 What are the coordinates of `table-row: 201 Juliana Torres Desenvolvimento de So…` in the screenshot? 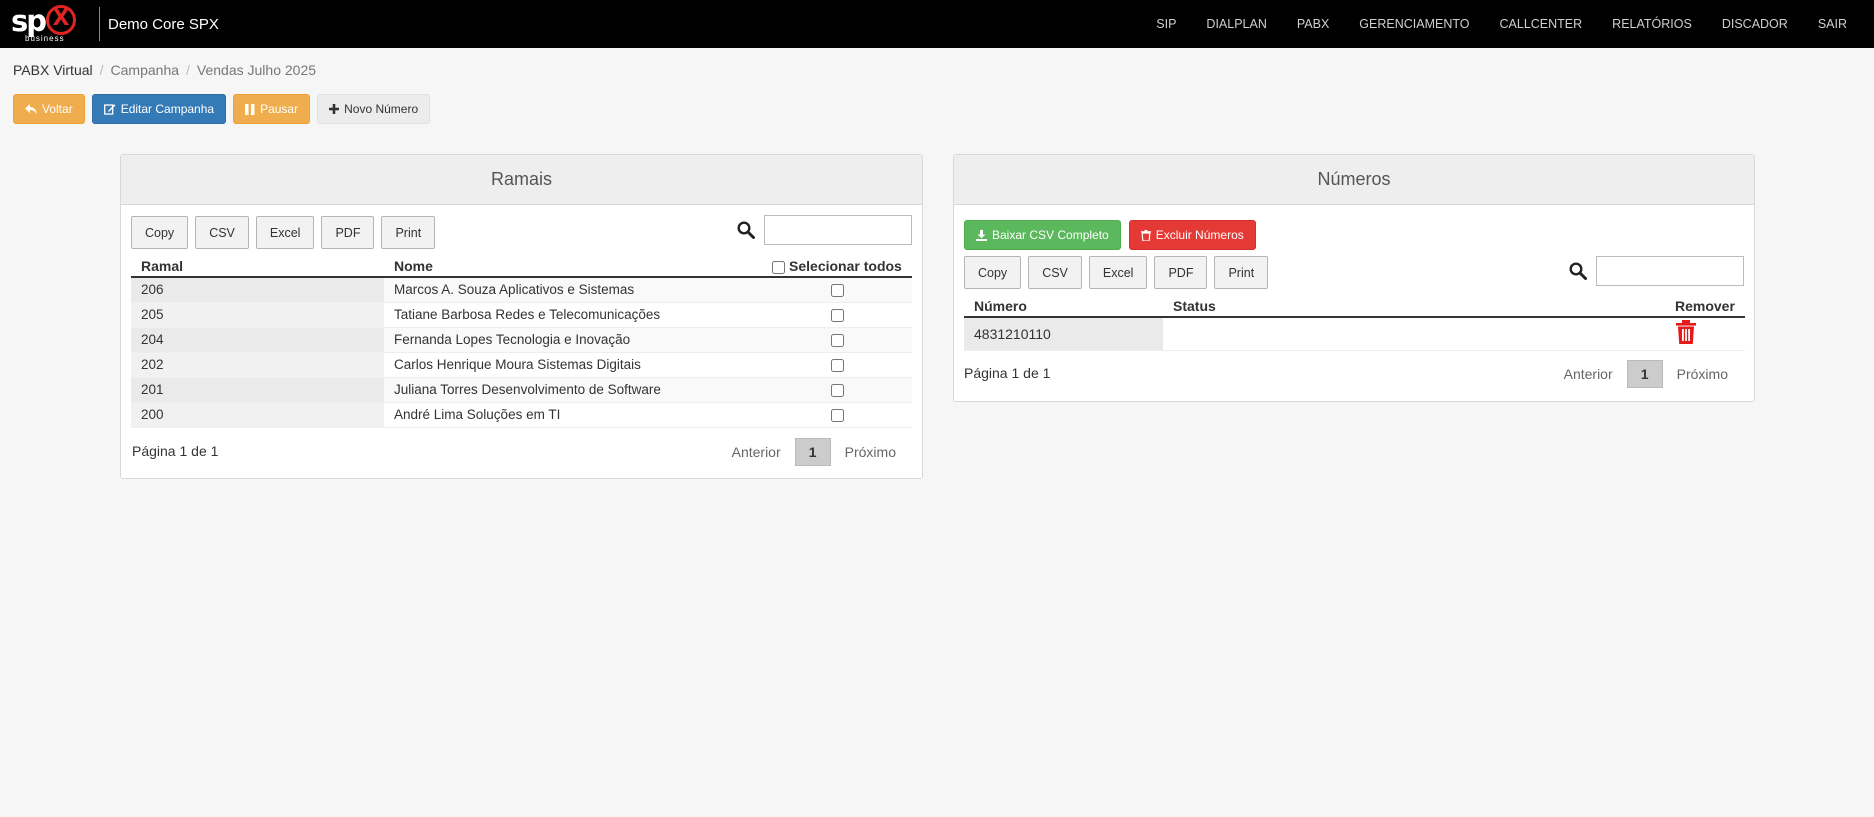 It's located at (521, 390).